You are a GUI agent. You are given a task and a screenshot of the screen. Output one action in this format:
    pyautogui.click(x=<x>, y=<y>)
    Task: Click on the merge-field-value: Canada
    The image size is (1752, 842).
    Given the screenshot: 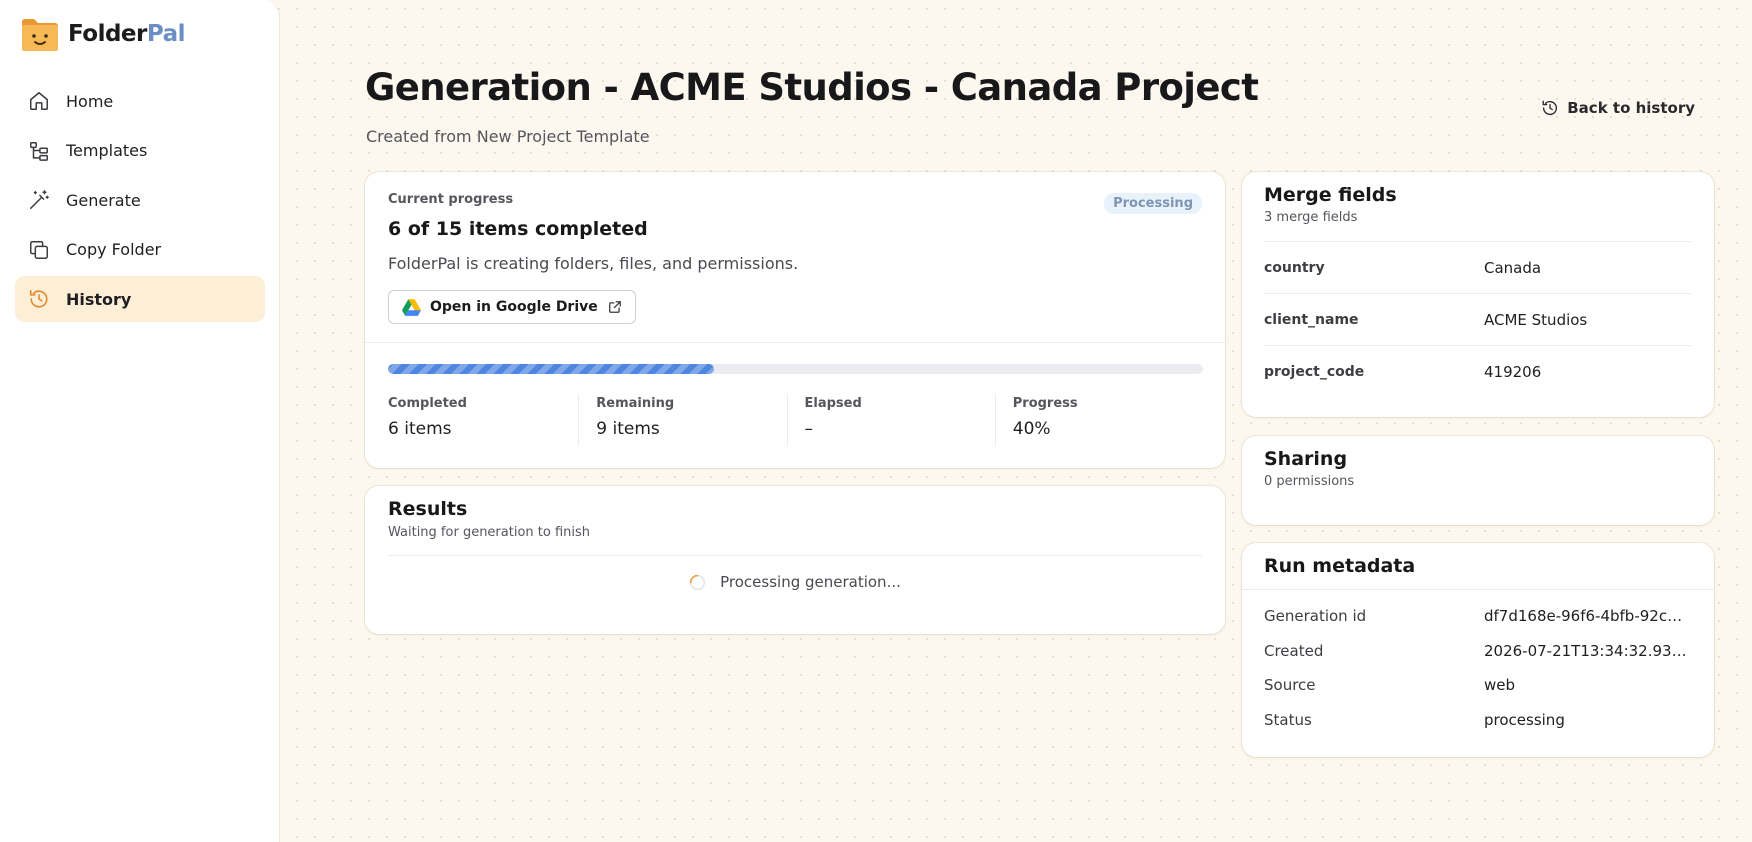 What is the action you would take?
    pyautogui.click(x=1513, y=267)
    